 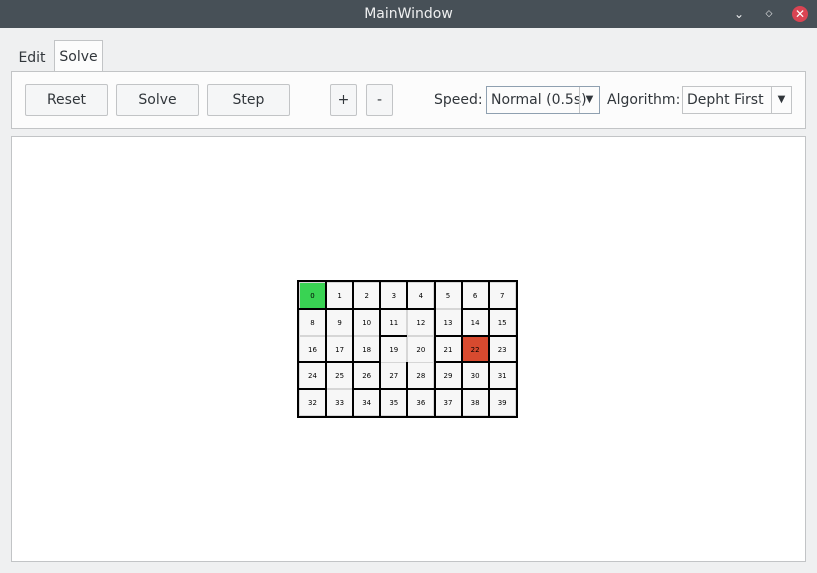 What do you see at coordinates (340, 295) in the screenshot?
I see `maze-cell: 1` at bounding box center [340, 295].